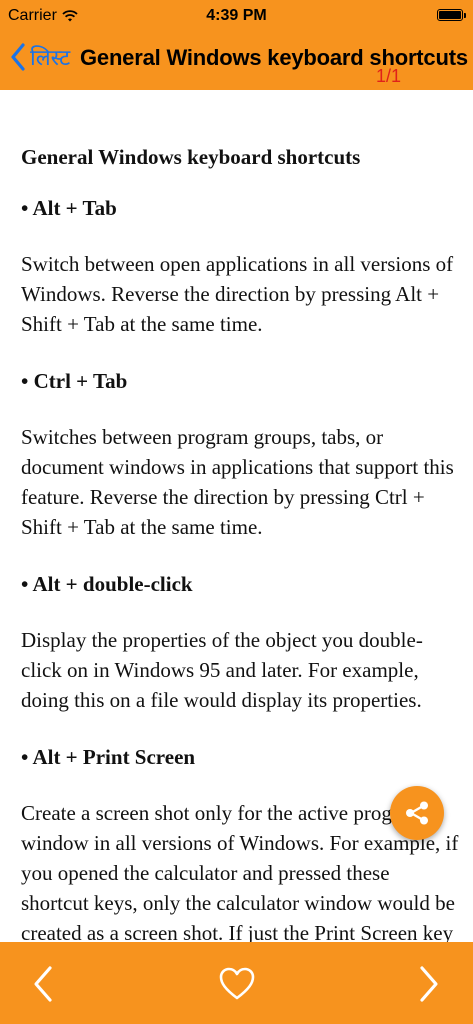 This screenshot has height=1024, width=473. Describe the element at coordinates (451, 15) in the screenshot. I see `battery-icon` at that location.